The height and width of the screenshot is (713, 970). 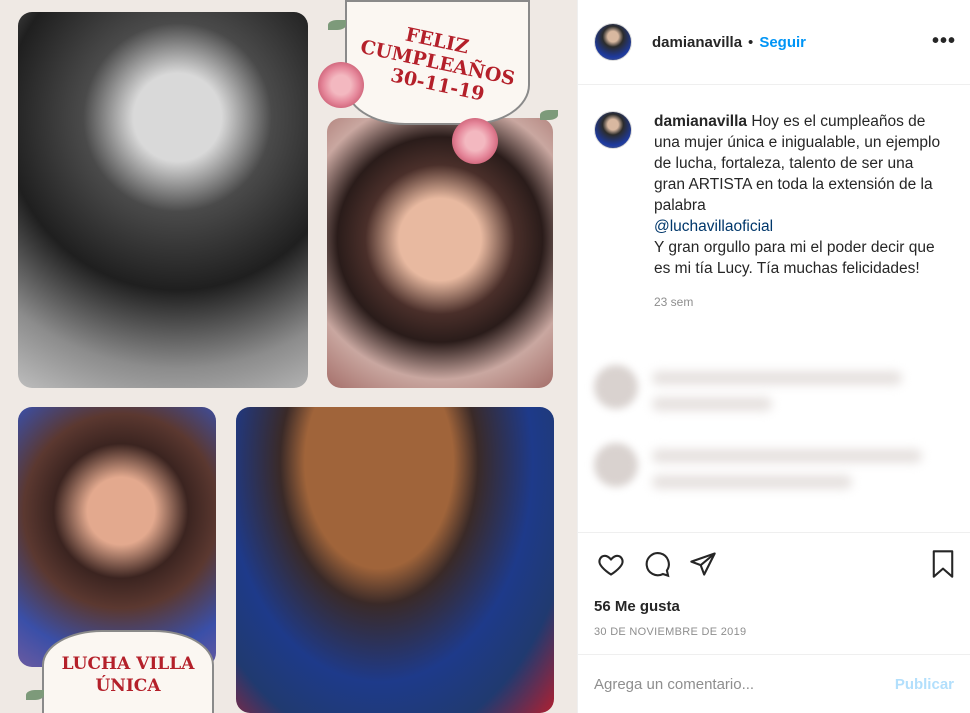 I want to click on badge-line: LUCHA VILLA, so click(x=128, y=664).